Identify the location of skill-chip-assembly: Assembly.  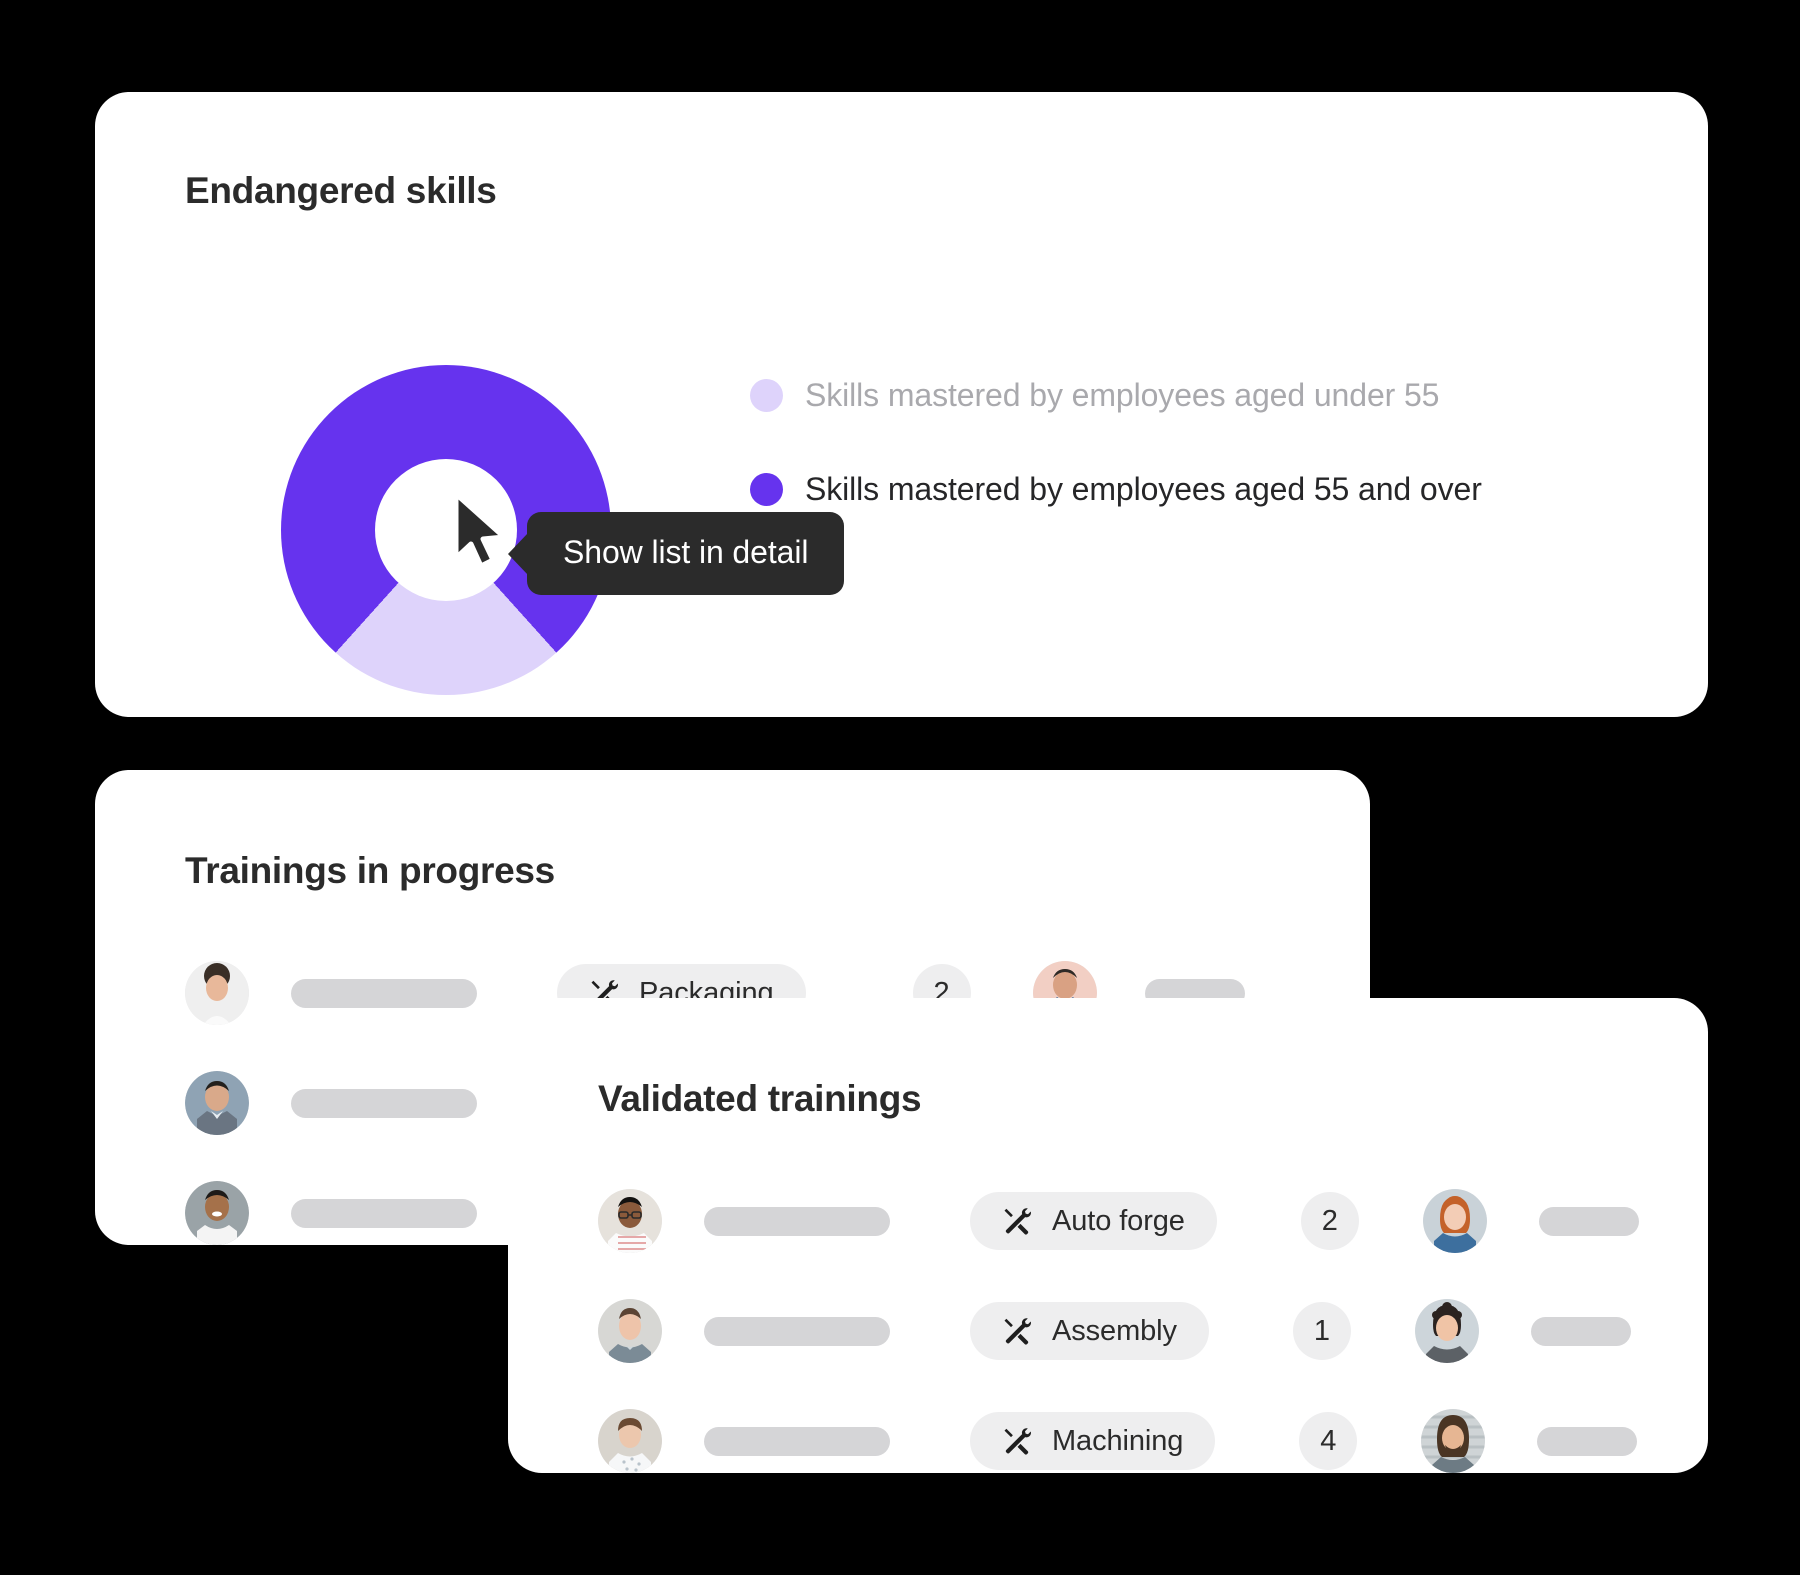
(1089, 1331).